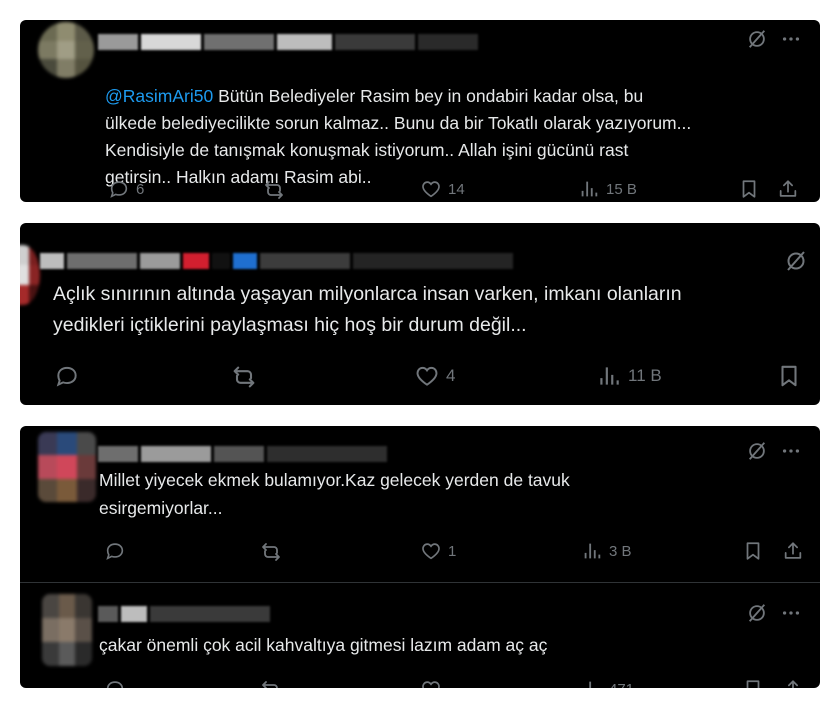 This screenshot has height=705, width=840. I want to click on view-count: 11 B, so click(645, 375).